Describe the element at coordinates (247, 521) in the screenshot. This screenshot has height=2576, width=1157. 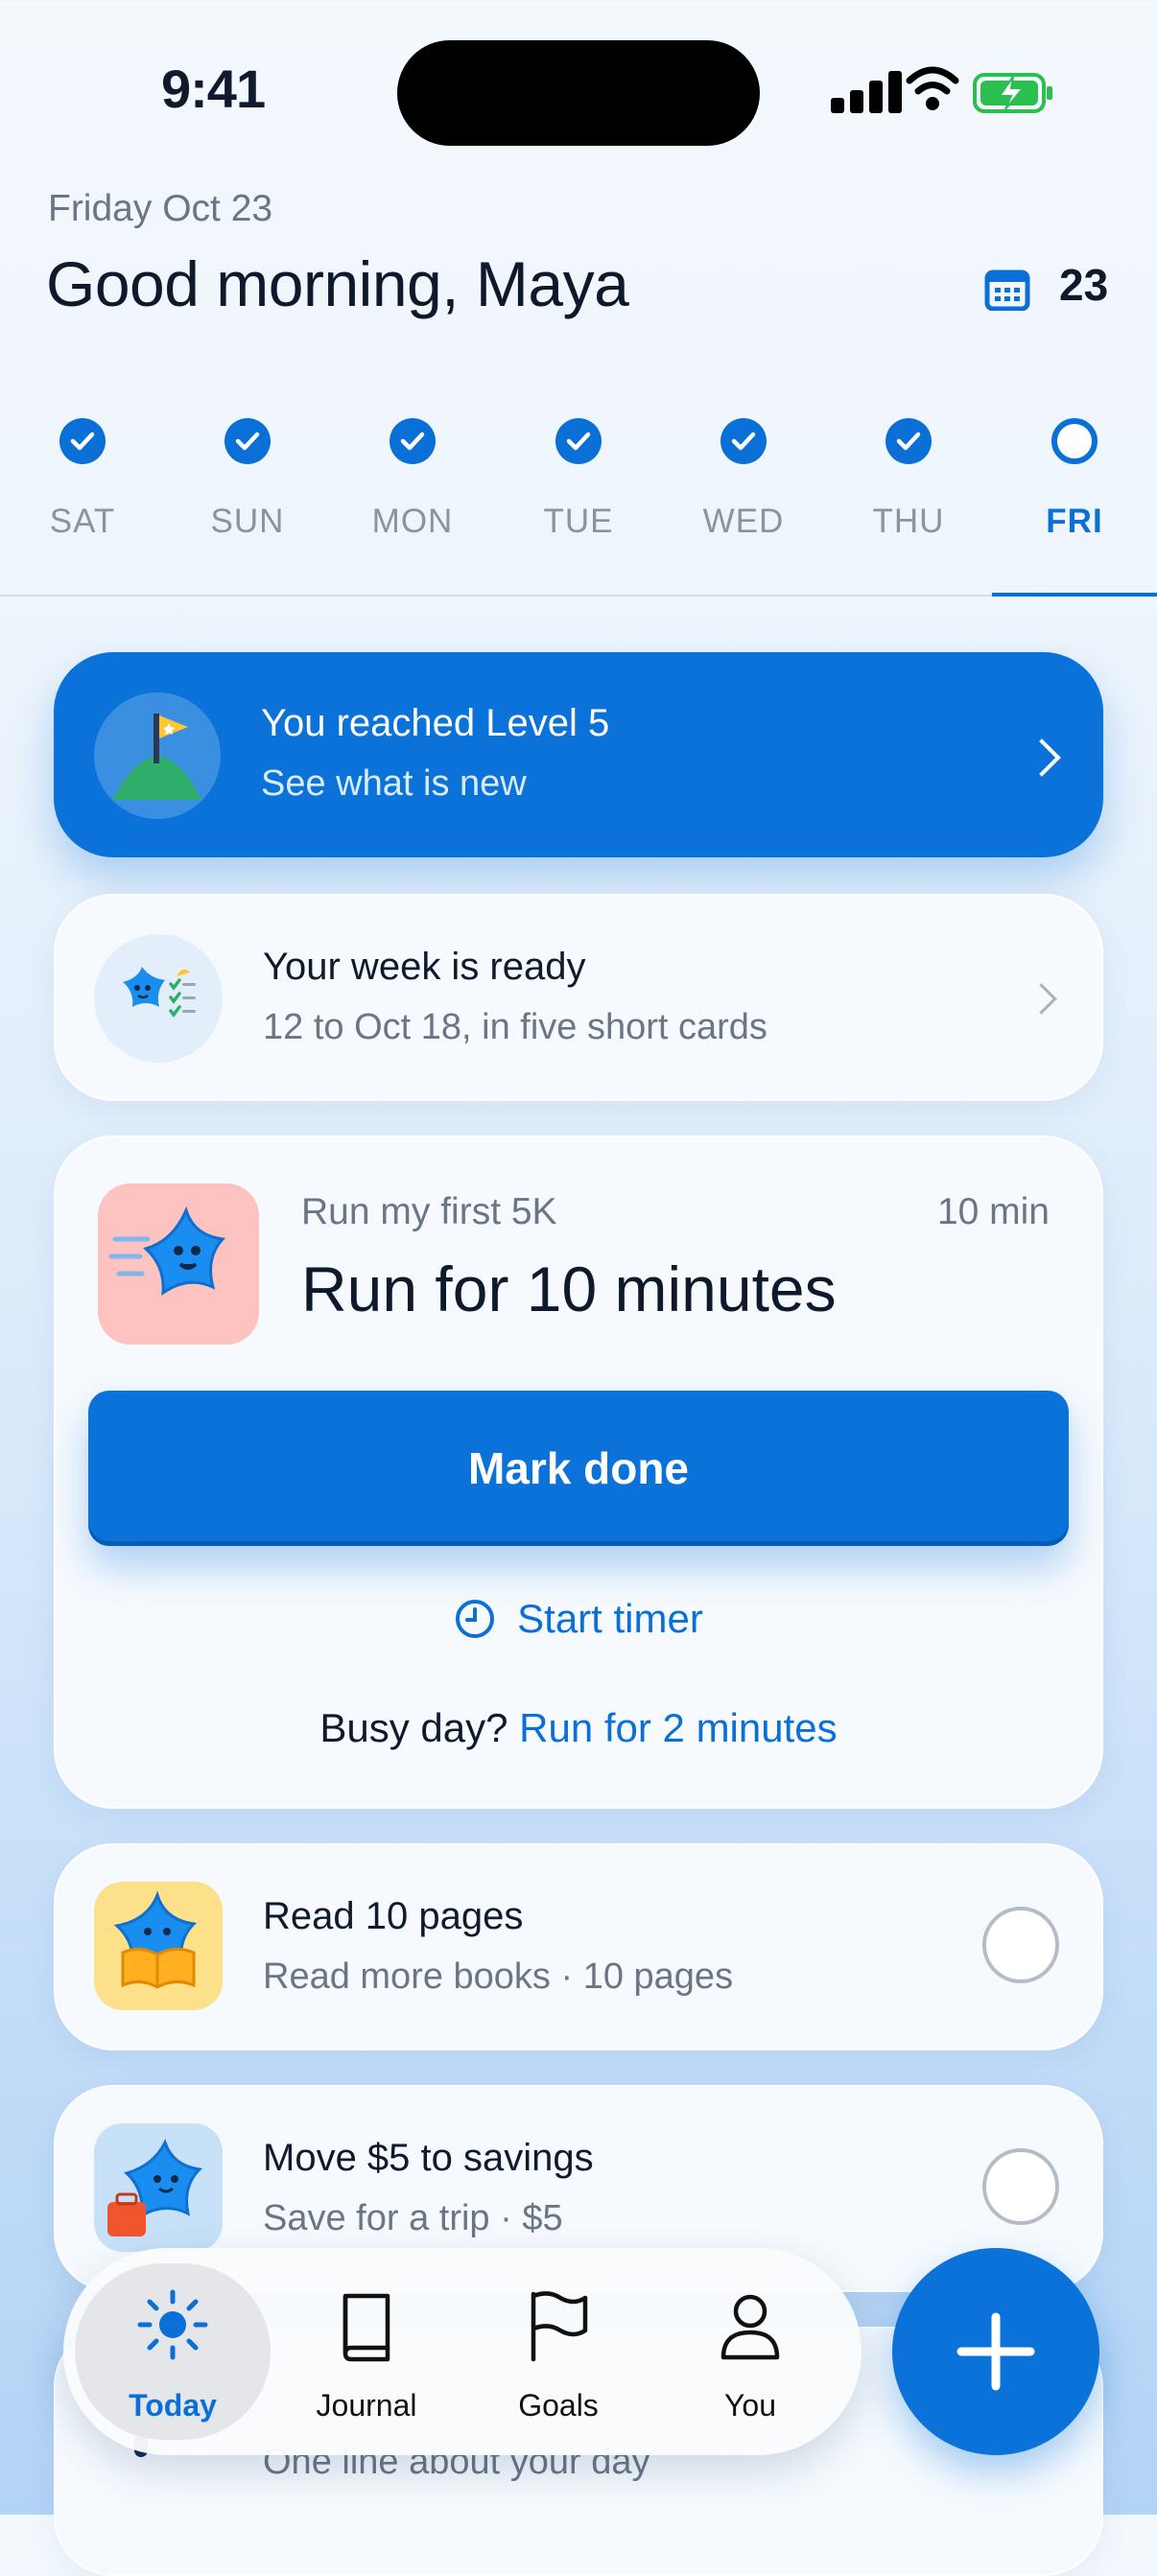
I see `day-label: SUN` at that location.